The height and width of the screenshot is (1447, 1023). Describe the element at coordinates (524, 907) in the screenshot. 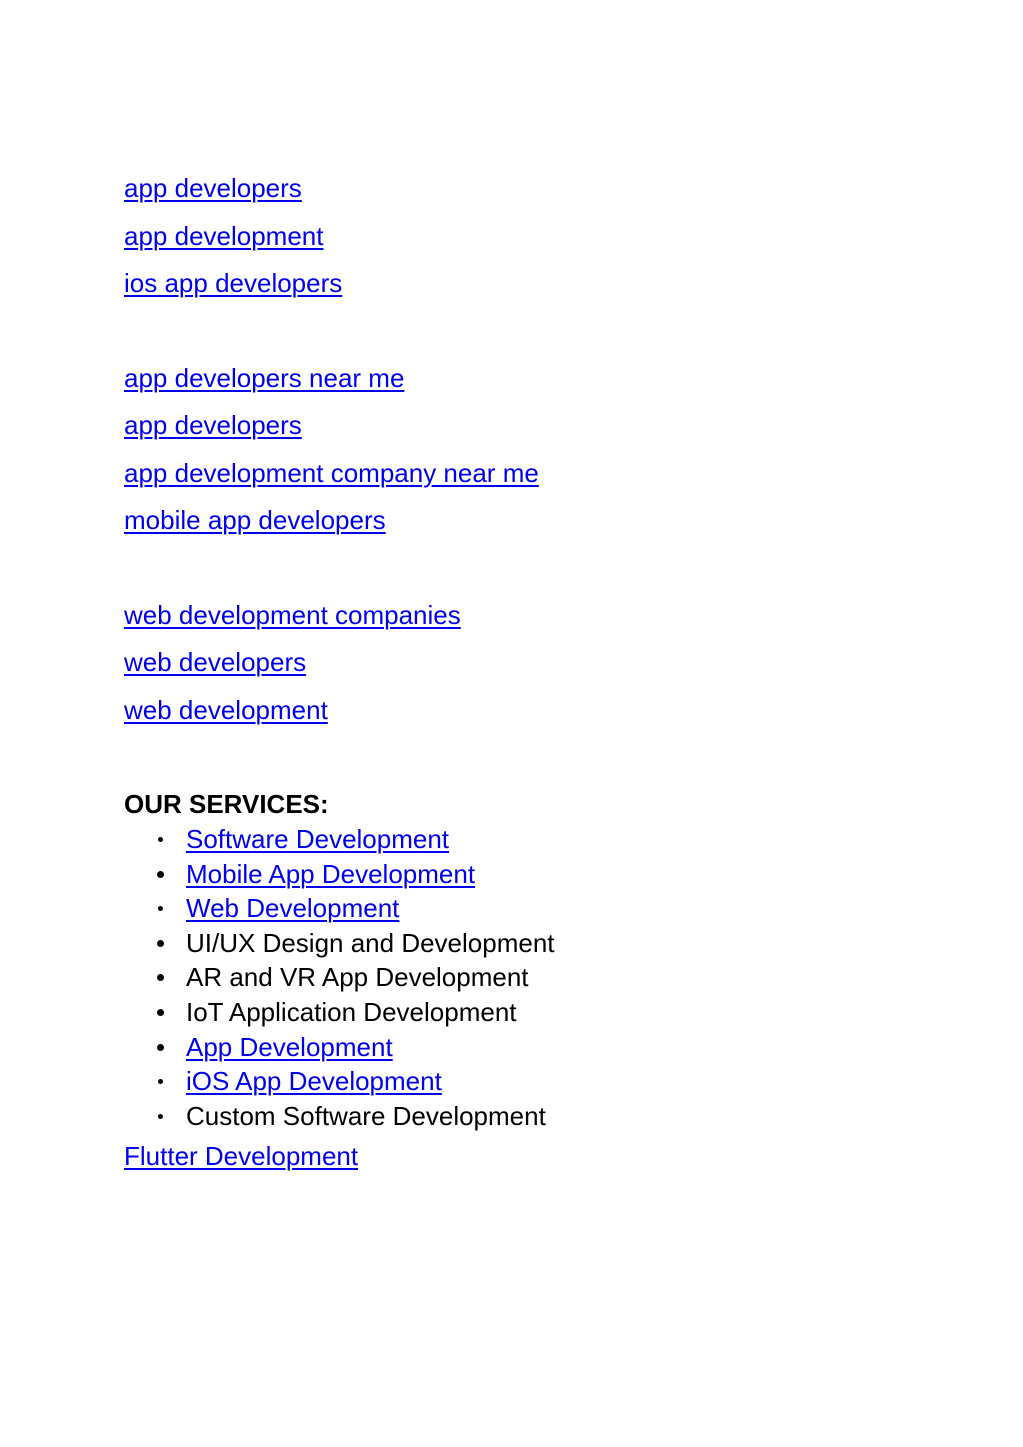

I see `service-item: Web Development` at that location.